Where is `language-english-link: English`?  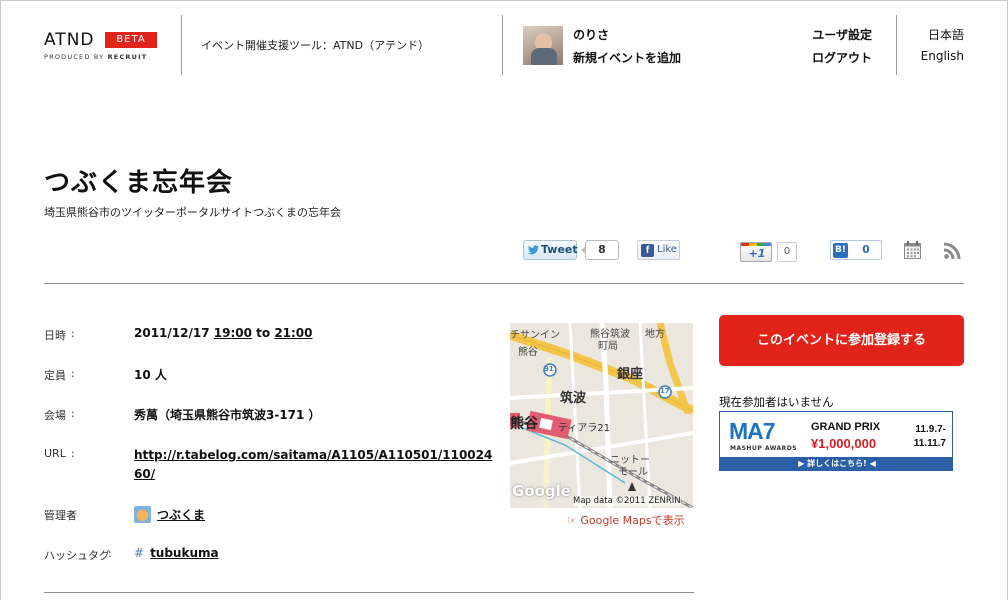 language-english-link: English is located at coordinates (941, 56).